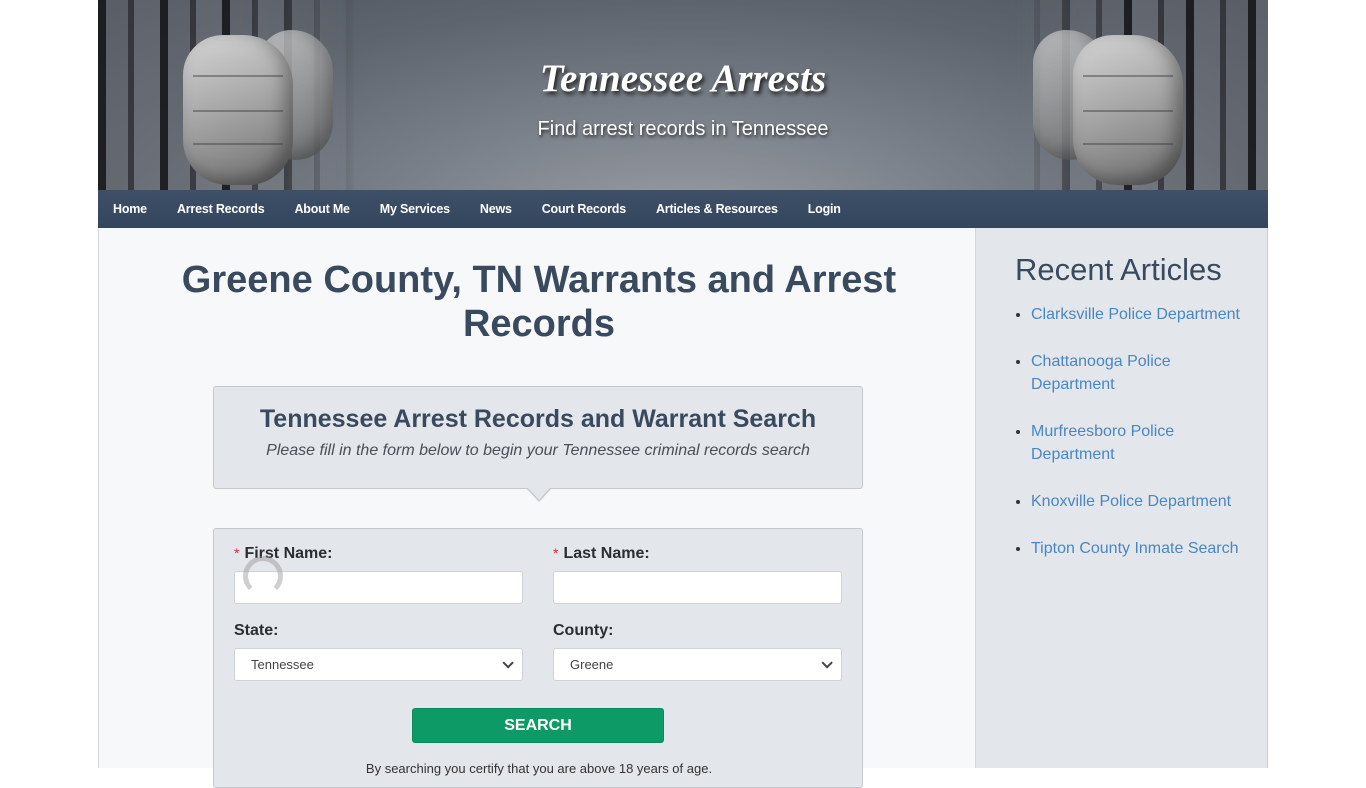 The height and width of the screenshot is (788, 1366). What do you see at coordinates (1102, 443) in the screenshot?
I see `article-link-murfreesboro-police: Murfreesboro Police Department` at bounding box center [1102, 443].